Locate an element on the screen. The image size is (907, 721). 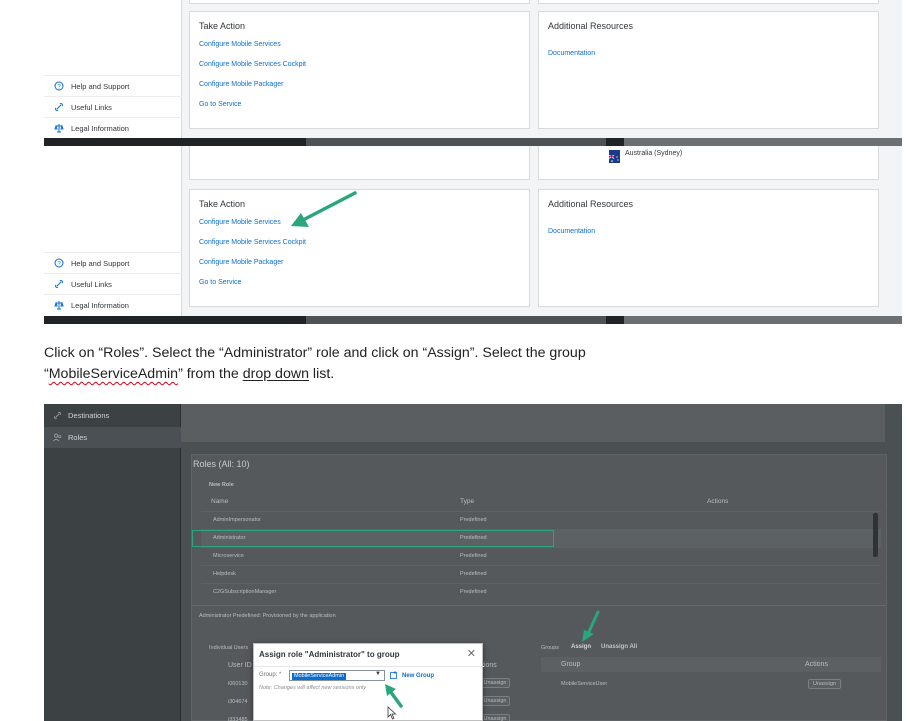
table-row: C2GSubscriptionManager Predefined is located at coordinates (541, 592).